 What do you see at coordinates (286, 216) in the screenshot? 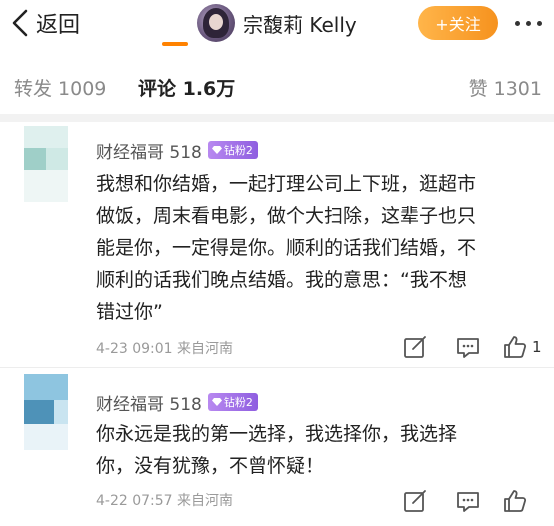
I see `comment-line: 做饭，周末看电影，做个大扫除，这辈子也只` at bounding box center [286, 216].